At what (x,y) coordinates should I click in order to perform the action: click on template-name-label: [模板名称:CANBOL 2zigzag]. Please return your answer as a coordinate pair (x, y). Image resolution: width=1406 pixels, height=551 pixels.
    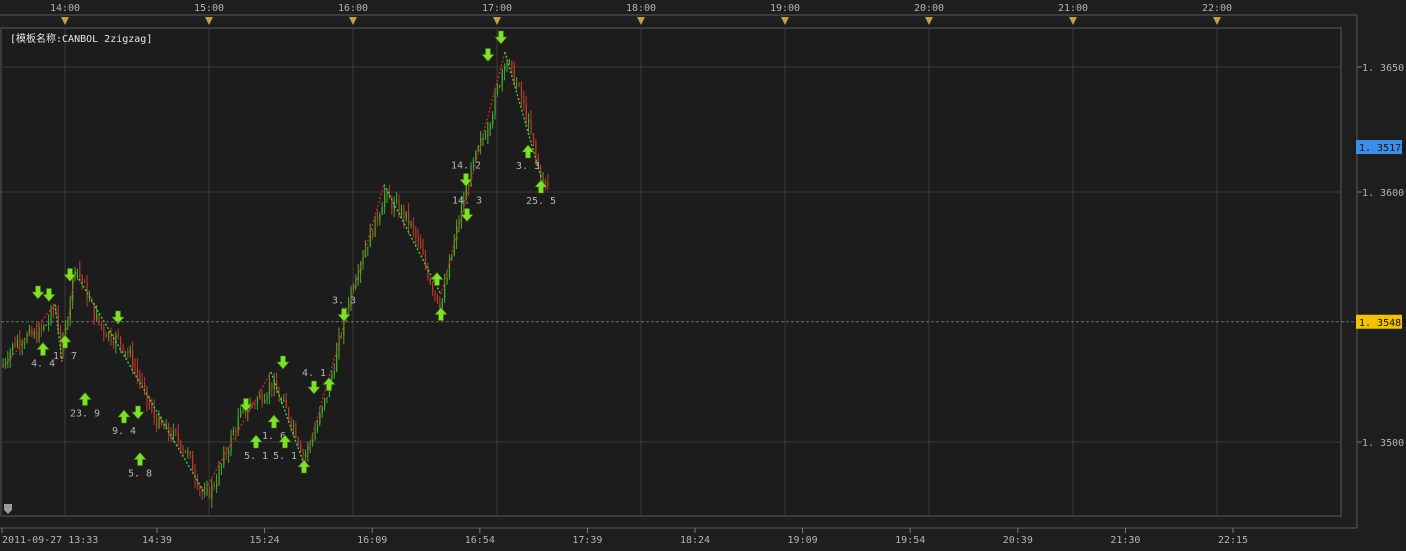
    Looking at the image, I should click on (81, 39).